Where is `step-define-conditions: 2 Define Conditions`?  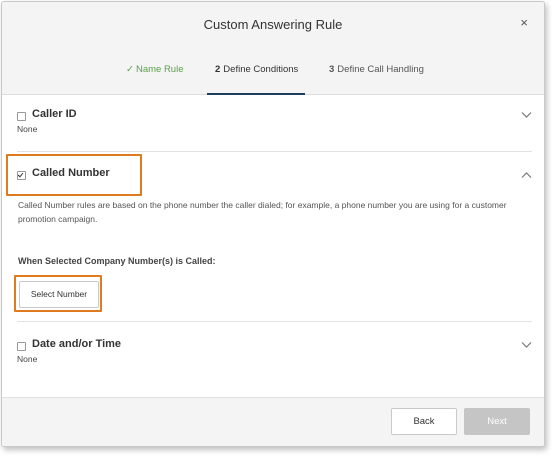
step-define-conditions: 2 Define Conditions is located at coordinates (256, 79).